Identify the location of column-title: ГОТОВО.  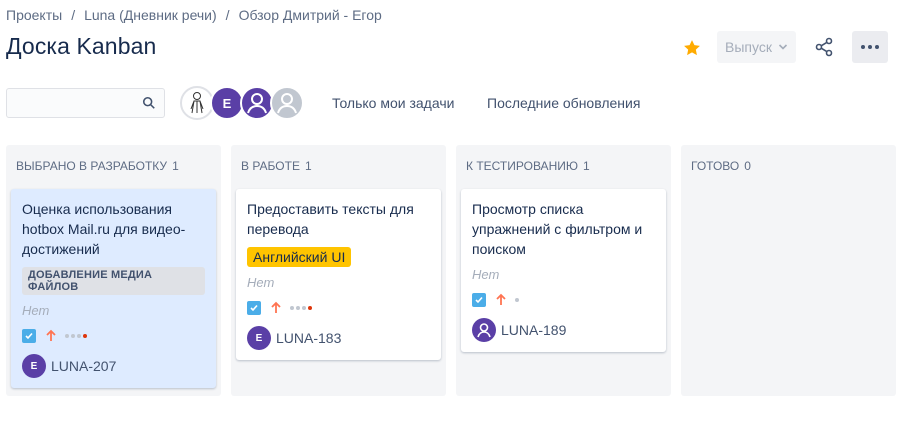
(715, 166).